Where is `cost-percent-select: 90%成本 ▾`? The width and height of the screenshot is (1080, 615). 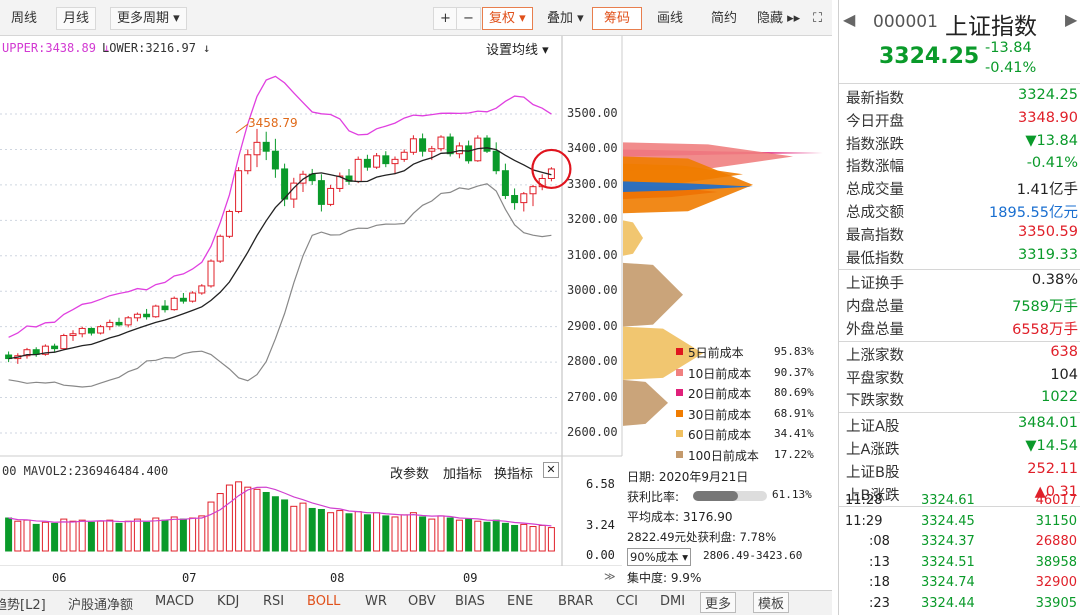
cost-percent-select: 90%成本 ▾ is located at coordinates (659, 557).